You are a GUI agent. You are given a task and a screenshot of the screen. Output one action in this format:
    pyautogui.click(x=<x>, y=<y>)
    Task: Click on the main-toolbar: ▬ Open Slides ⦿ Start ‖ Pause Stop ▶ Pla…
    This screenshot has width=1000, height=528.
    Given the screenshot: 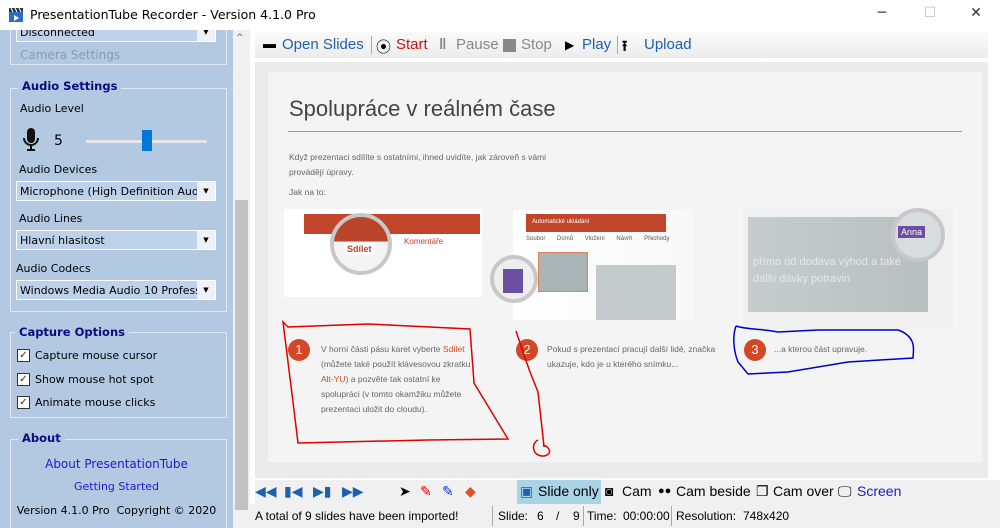 What is the action you would take?
    pyautogui.click(x=621, y=45)
    